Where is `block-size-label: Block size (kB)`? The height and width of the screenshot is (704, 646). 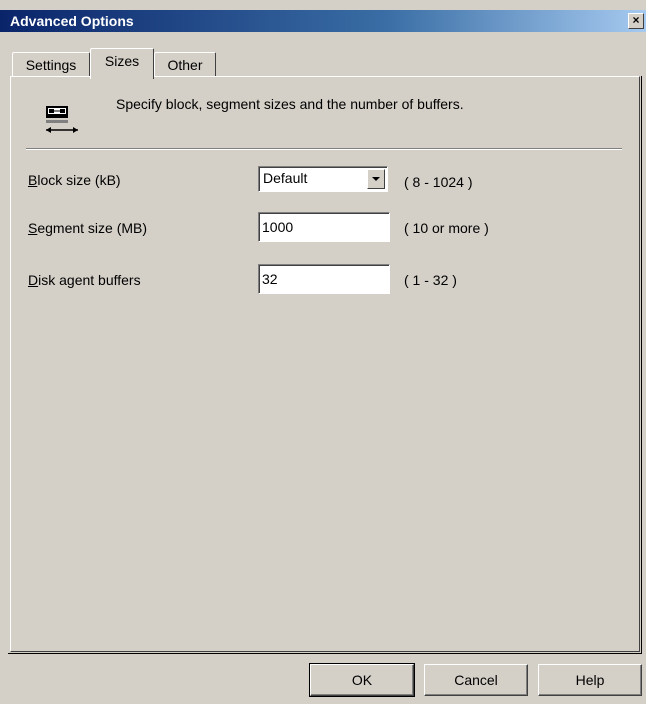
block-size-label: Block size (kB) is located at coordinates (74, 180).